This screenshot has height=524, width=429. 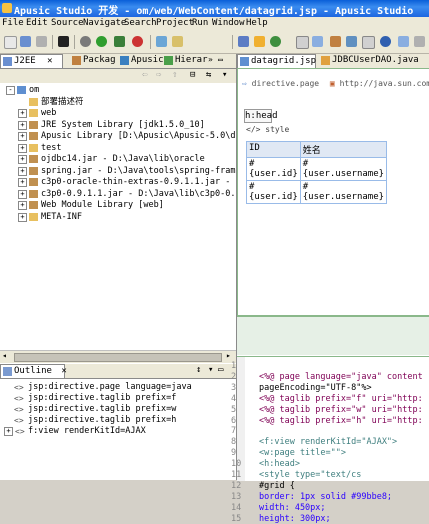 What do you see at coordinates (275, 41) in the screenshot?
I see `refresh-icon` at bounding box center [275, 41].